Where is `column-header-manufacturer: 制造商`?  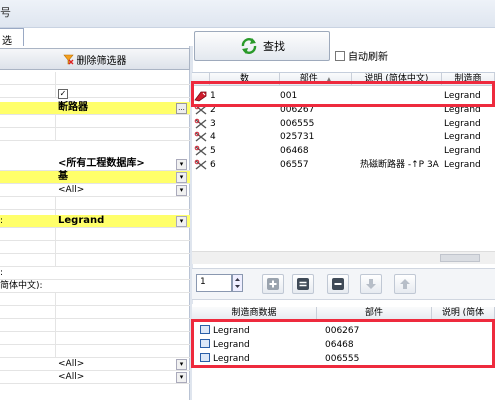 column-header-manufacturer: 制造商 is located at coordinates (468, 79).